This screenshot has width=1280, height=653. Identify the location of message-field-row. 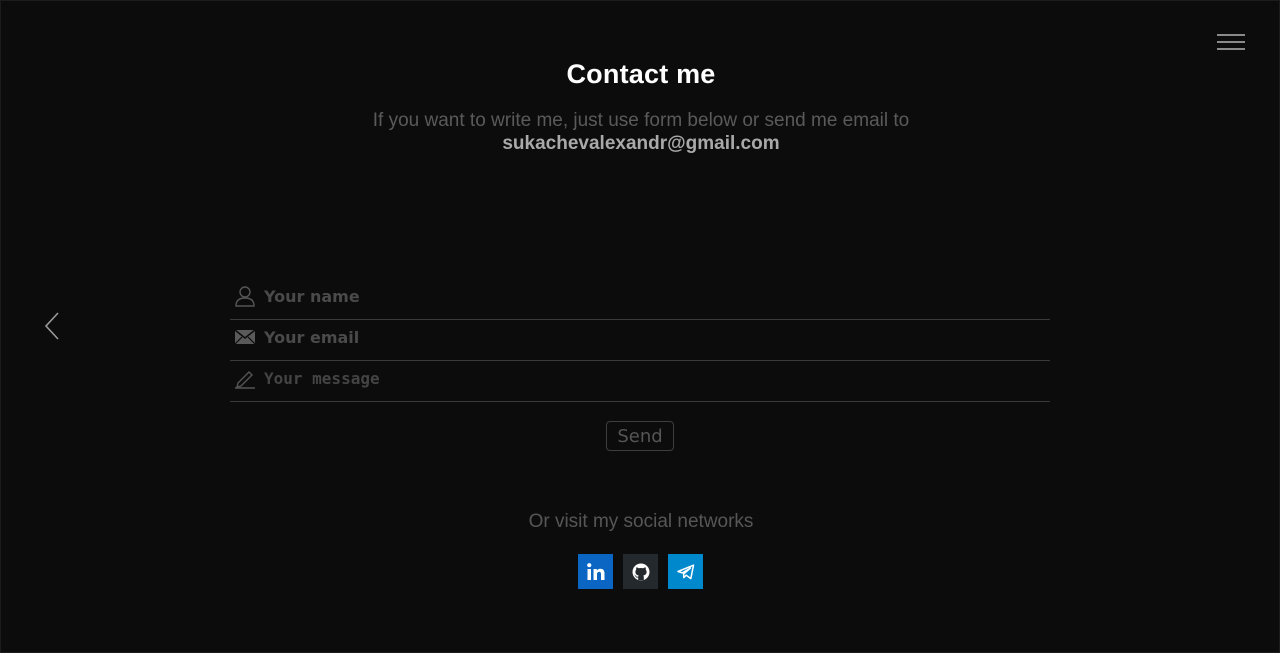
(640, 381).